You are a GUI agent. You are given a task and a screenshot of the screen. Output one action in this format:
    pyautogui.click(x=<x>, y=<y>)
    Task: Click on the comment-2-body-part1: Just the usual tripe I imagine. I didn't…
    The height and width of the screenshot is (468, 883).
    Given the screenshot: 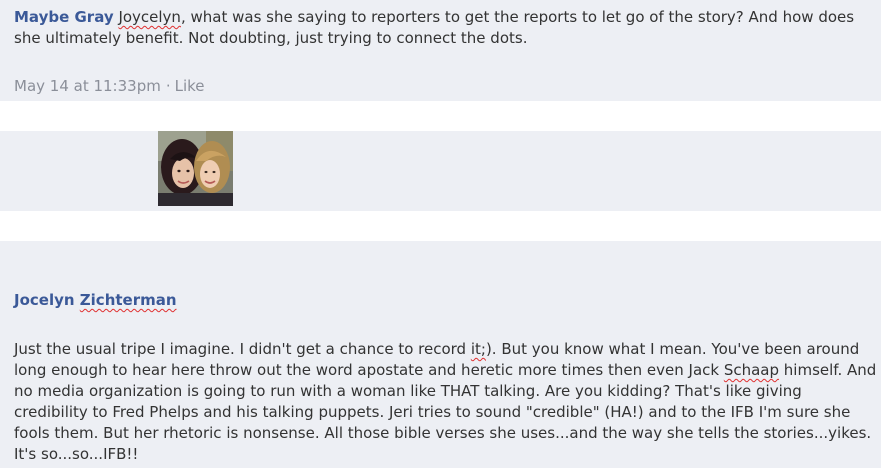 What is the action you would take?
    pyautogui.click(x=242, y=349)
    